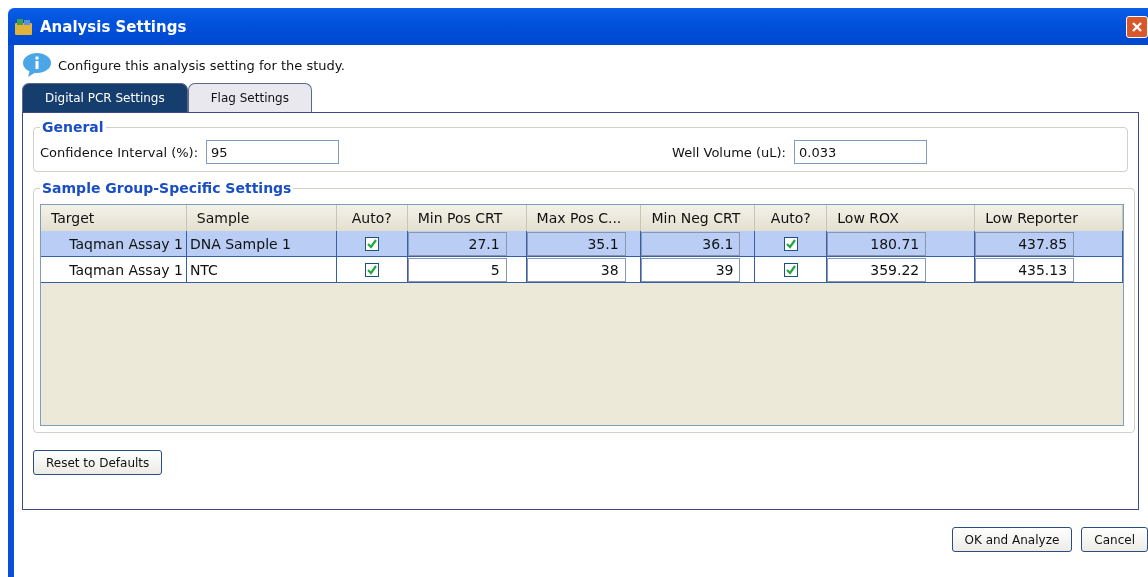  I want to click on column-header: Min Pos CRT, so click(467, 218).